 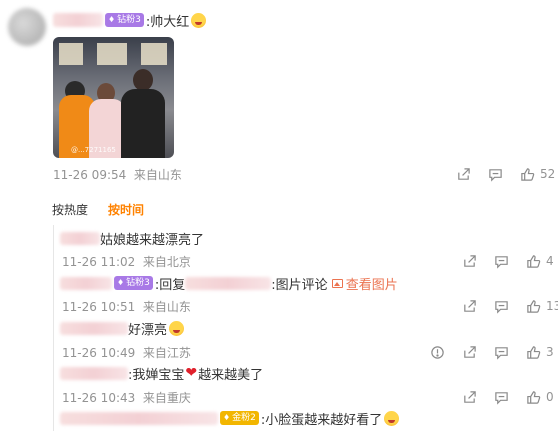 What do you see at coordinates (239, 418) in the screenshot?
I see `fan-badge: ♦ 金粉2` at bounding box center [239, 418].